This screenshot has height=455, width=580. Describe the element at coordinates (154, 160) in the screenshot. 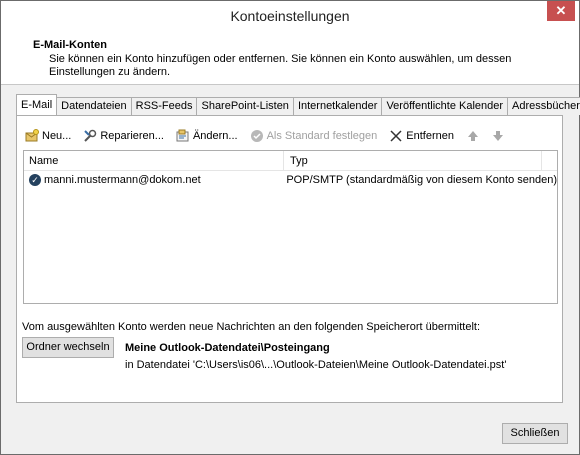

I see `column-header-name: Name` at that location.